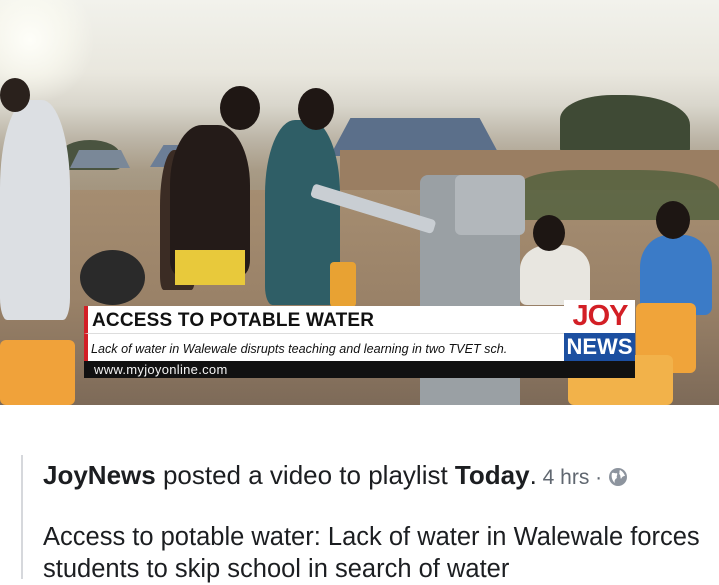 The height and width of the screenshot is (585, 719). What do you see at coordinates (233, 320) in the screenshot?
I see `lower-third-title: ACCESS TO POTABLE WATER` at bounding box center [233, 320].